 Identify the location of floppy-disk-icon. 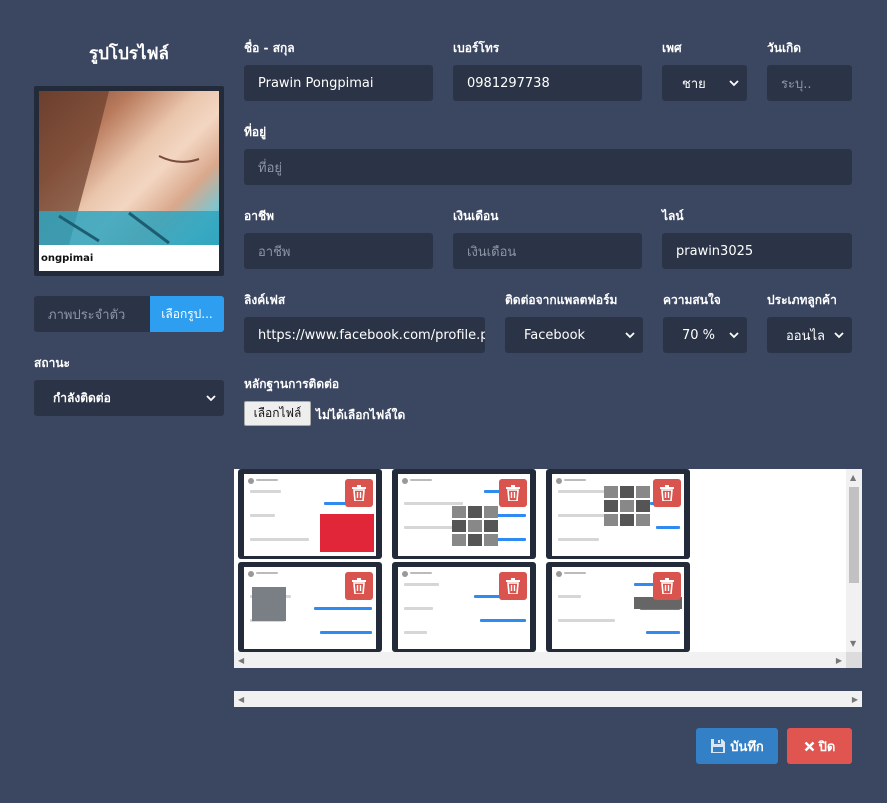
(718, 746).